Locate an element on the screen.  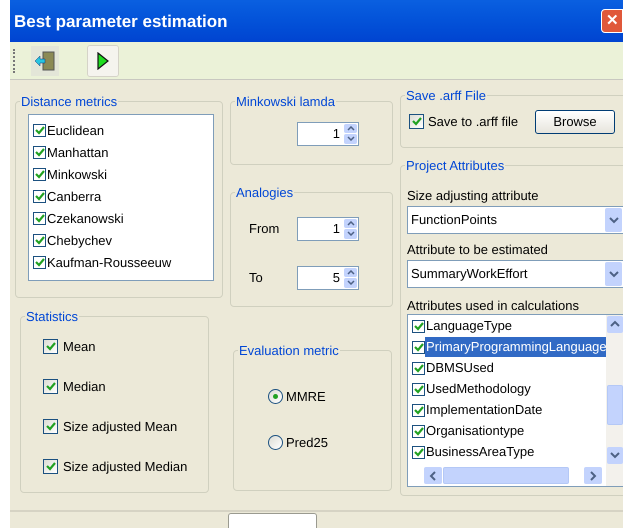
group-title: Distance metrics is located at coordinates (69, 102).